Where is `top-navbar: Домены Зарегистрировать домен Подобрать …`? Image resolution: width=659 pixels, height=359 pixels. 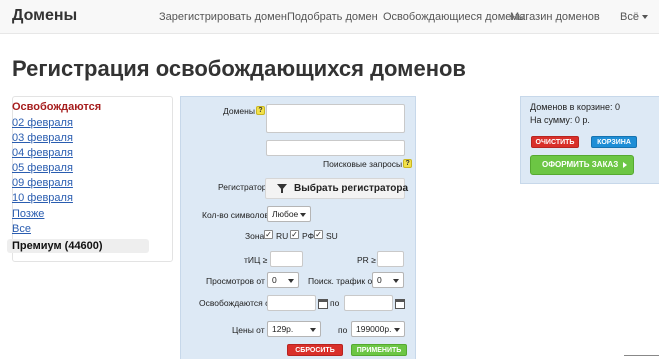 top-navbar: Домены Зарегистрировать домен Подобрать … is located at coordinates (329, 17).